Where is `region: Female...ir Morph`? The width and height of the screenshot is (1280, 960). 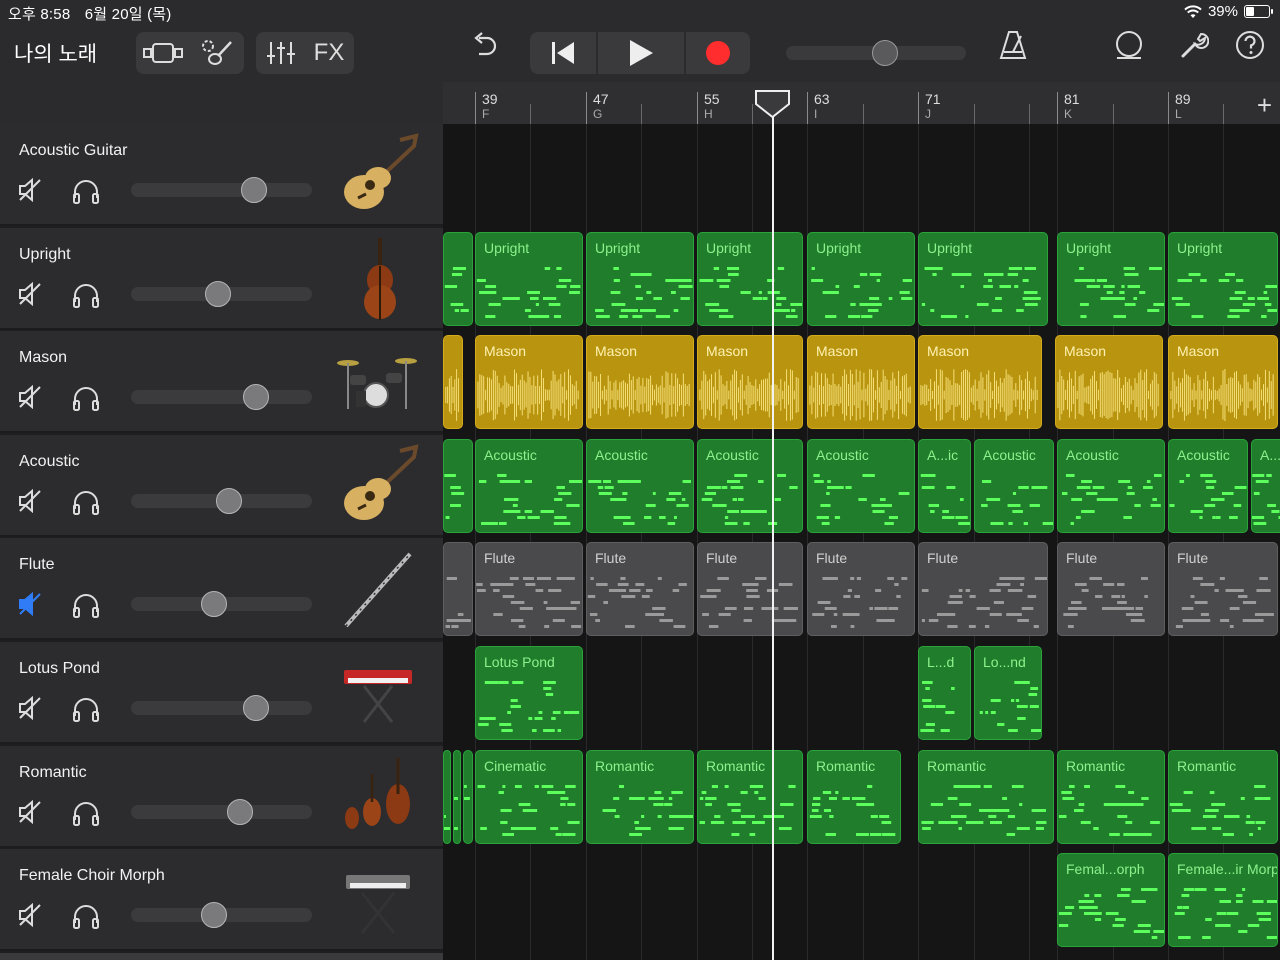
region: Female...ir Morph is located at coordinates (1223, 900).